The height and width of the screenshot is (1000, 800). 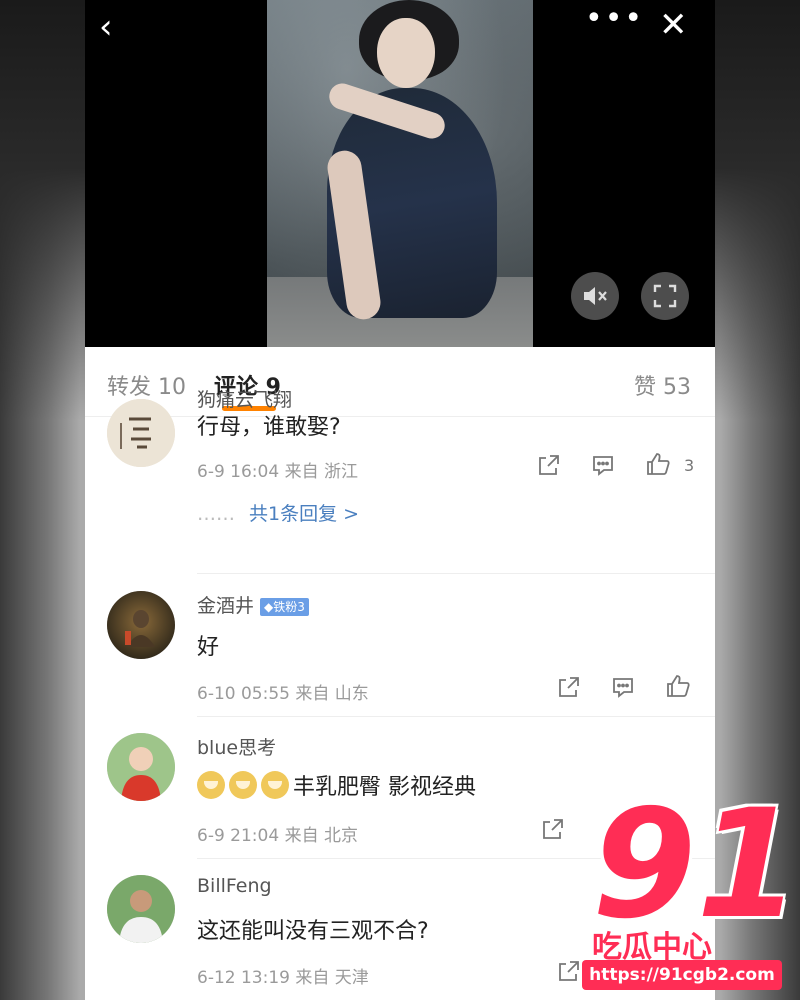 What do you see at coordinates (400, 646) in the screenshot?
I see `comment-item: 金酒井 ◆铁粉3 好 6-10 05:55 来自 山东` at bounding box center [400, 646].